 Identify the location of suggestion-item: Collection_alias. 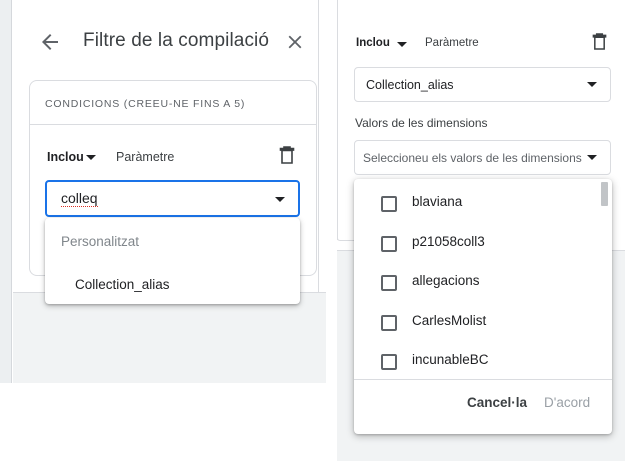
(172, 285).